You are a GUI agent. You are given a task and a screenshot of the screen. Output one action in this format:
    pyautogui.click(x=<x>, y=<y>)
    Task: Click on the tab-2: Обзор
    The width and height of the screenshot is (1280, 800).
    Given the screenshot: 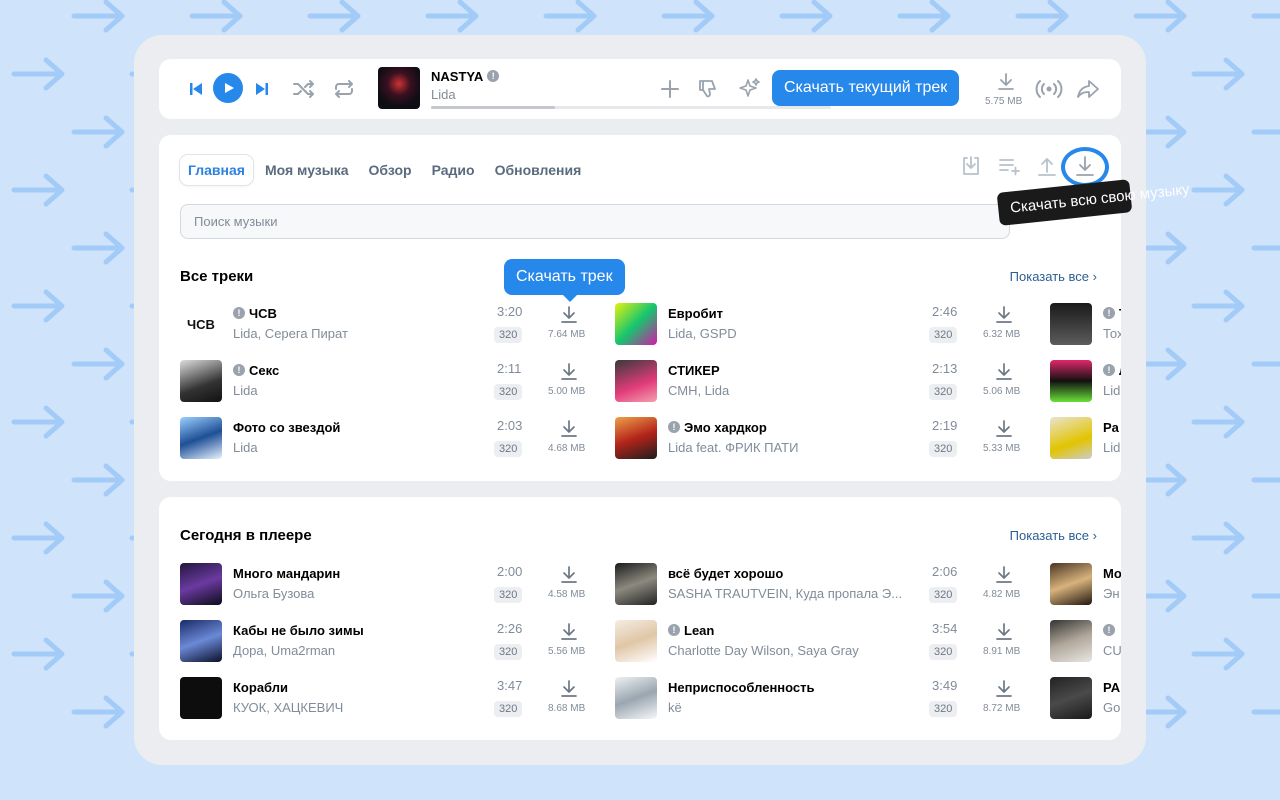 What is the action you would take?
    pyautogui.click(x=390, y=170)
    